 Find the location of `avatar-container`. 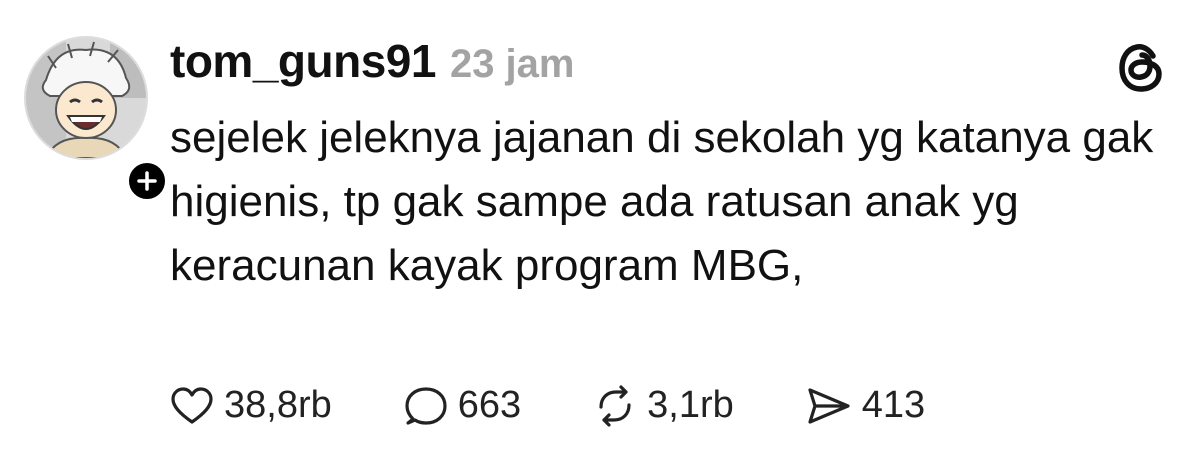

avatar-container is located at coordinates (97, 120).